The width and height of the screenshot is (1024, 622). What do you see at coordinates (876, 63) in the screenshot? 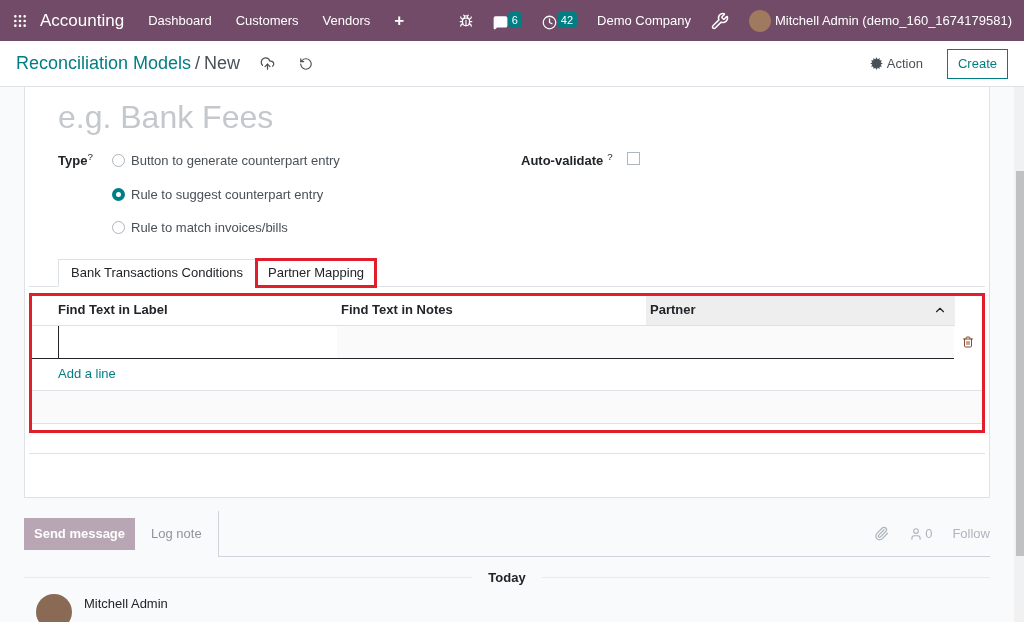
I see `gear-icon` at bounding box center [876, 63].